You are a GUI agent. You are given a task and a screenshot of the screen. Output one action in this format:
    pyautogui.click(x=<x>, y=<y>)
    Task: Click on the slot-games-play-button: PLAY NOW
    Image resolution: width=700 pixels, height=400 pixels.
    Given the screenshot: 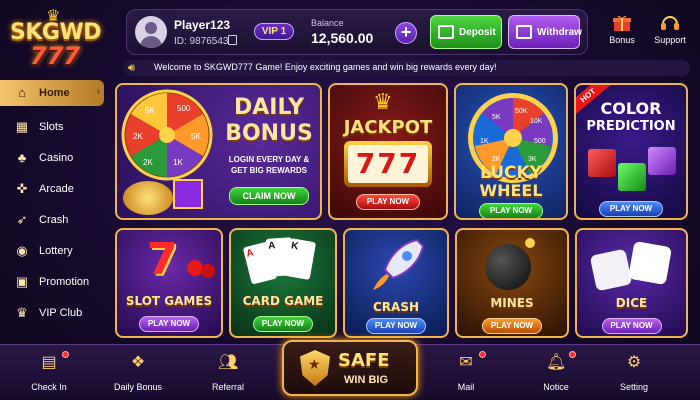 What is the action you would take?
    pyautogui.click(x=169, y=324)
    